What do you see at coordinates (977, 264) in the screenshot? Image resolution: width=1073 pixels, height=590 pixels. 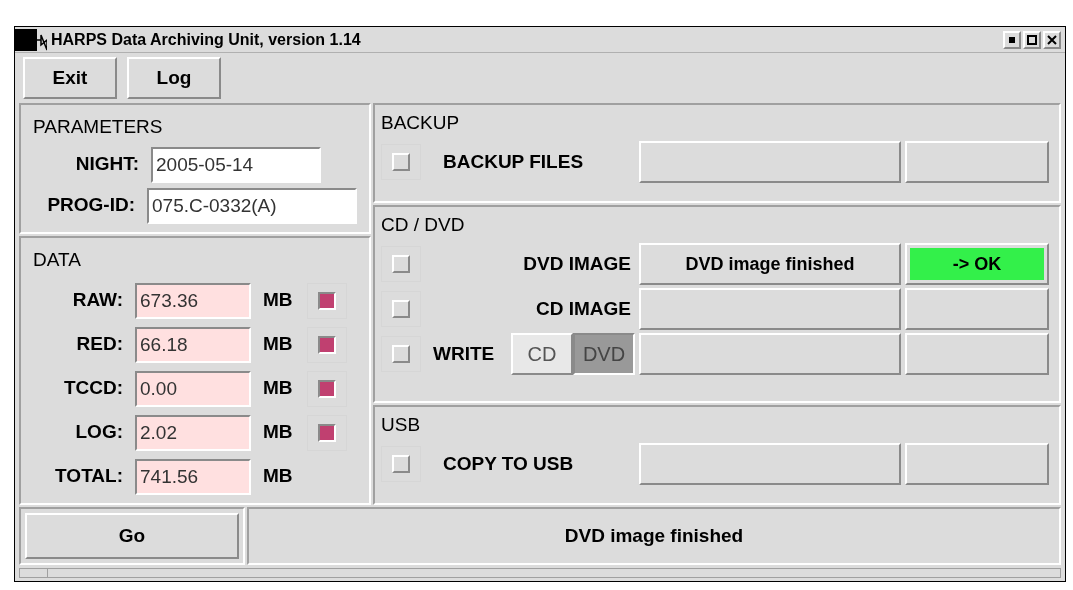 I see `result-label: -> OK` at bounding box center [977, 264].